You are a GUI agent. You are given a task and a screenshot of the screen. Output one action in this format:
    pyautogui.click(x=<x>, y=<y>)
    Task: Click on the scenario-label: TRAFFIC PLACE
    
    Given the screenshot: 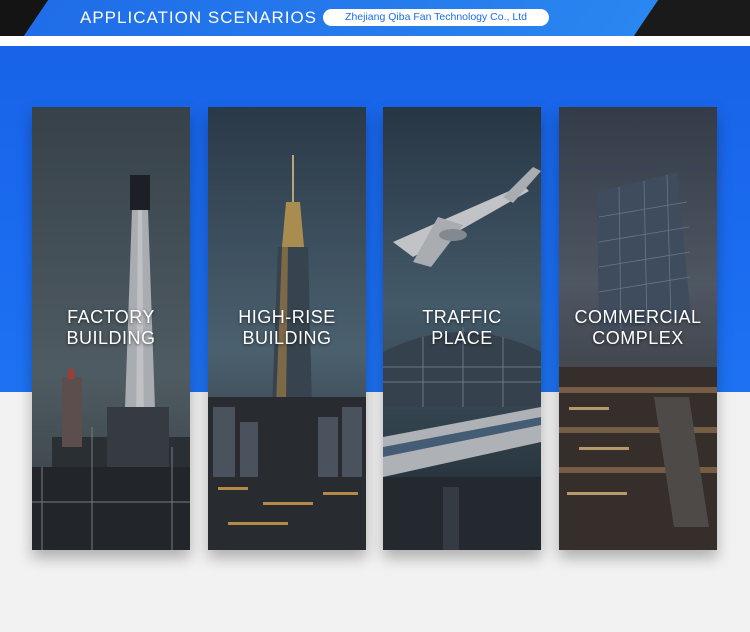 What is the action you would take?
    pyautogui.click(x=462, y=328)
    